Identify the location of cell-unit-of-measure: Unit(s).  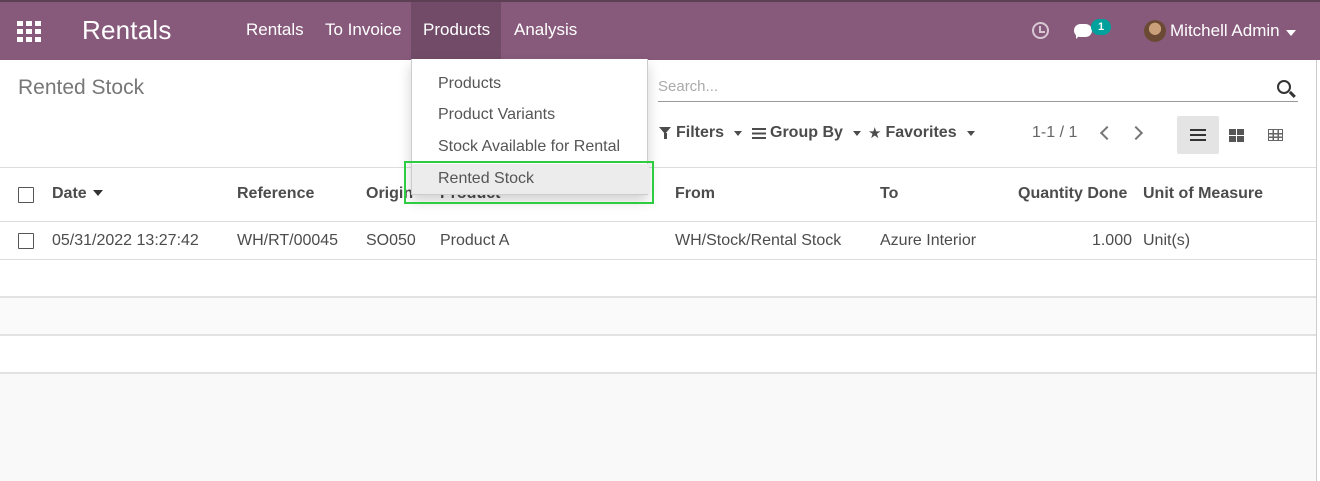
(1167, 240).